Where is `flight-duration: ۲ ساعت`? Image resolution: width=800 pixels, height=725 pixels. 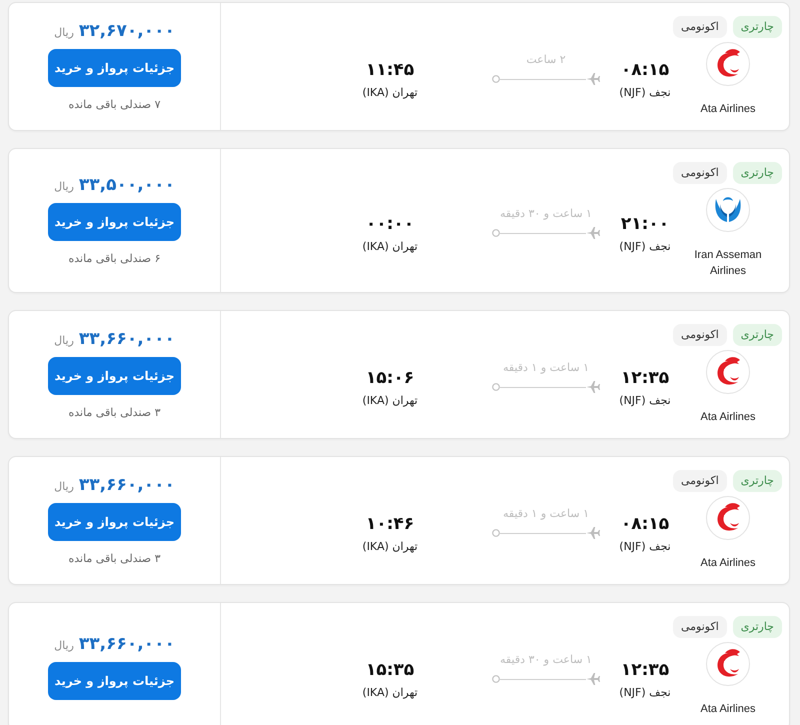
flight-duration: ۲ ساعت is located at coordinates (546, 60).